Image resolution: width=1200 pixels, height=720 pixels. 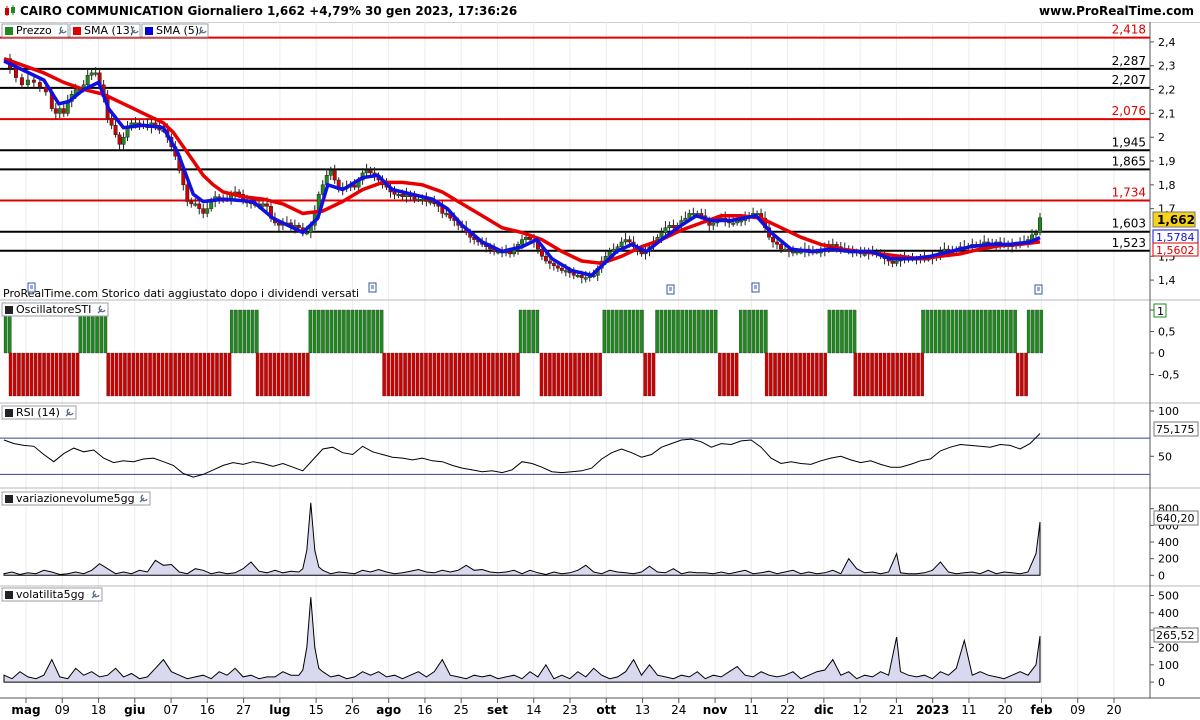 I want to click on sti-legend: OscillatoreSTI, so click(x=55, y=309).